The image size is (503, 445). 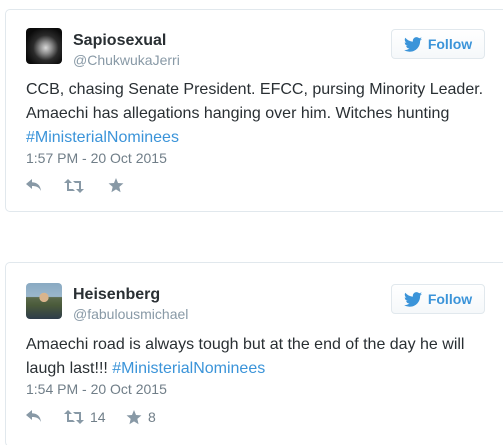 I want to click on tweet-actions, so click(x=78, y=185).